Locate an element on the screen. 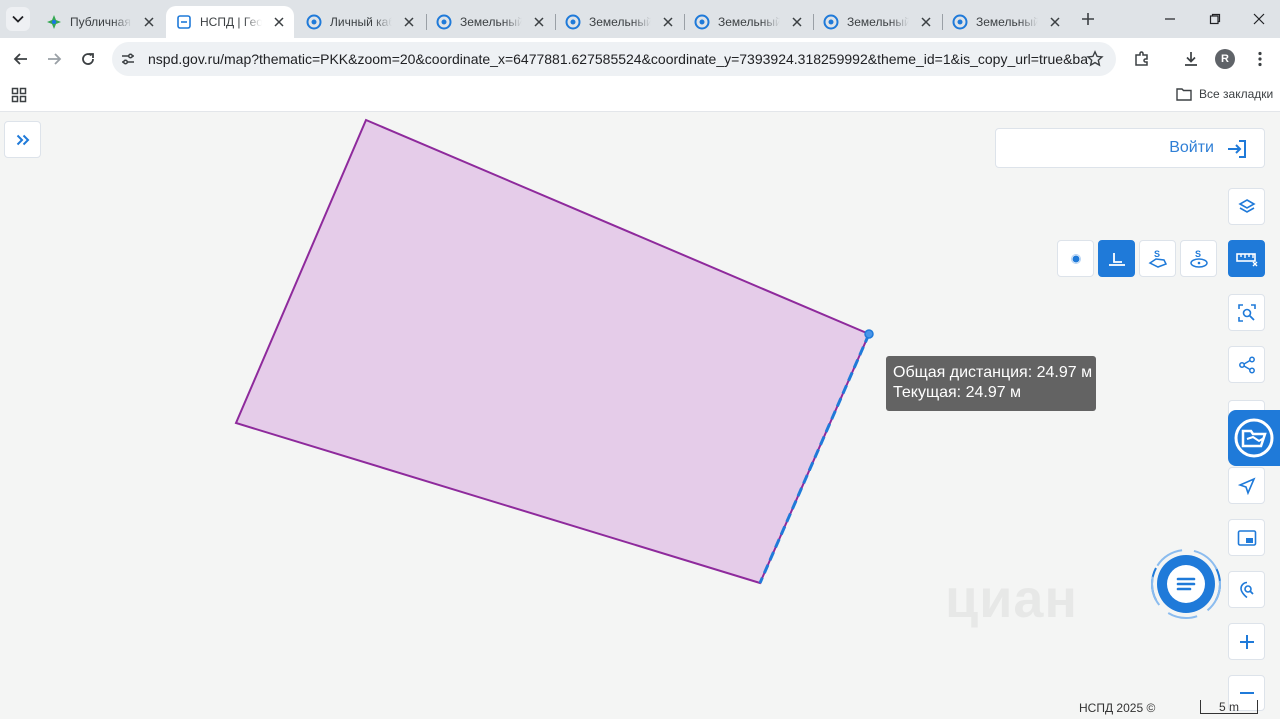 The image size is (1280, 719). tab-search-button is located at coordinates (18, 19).